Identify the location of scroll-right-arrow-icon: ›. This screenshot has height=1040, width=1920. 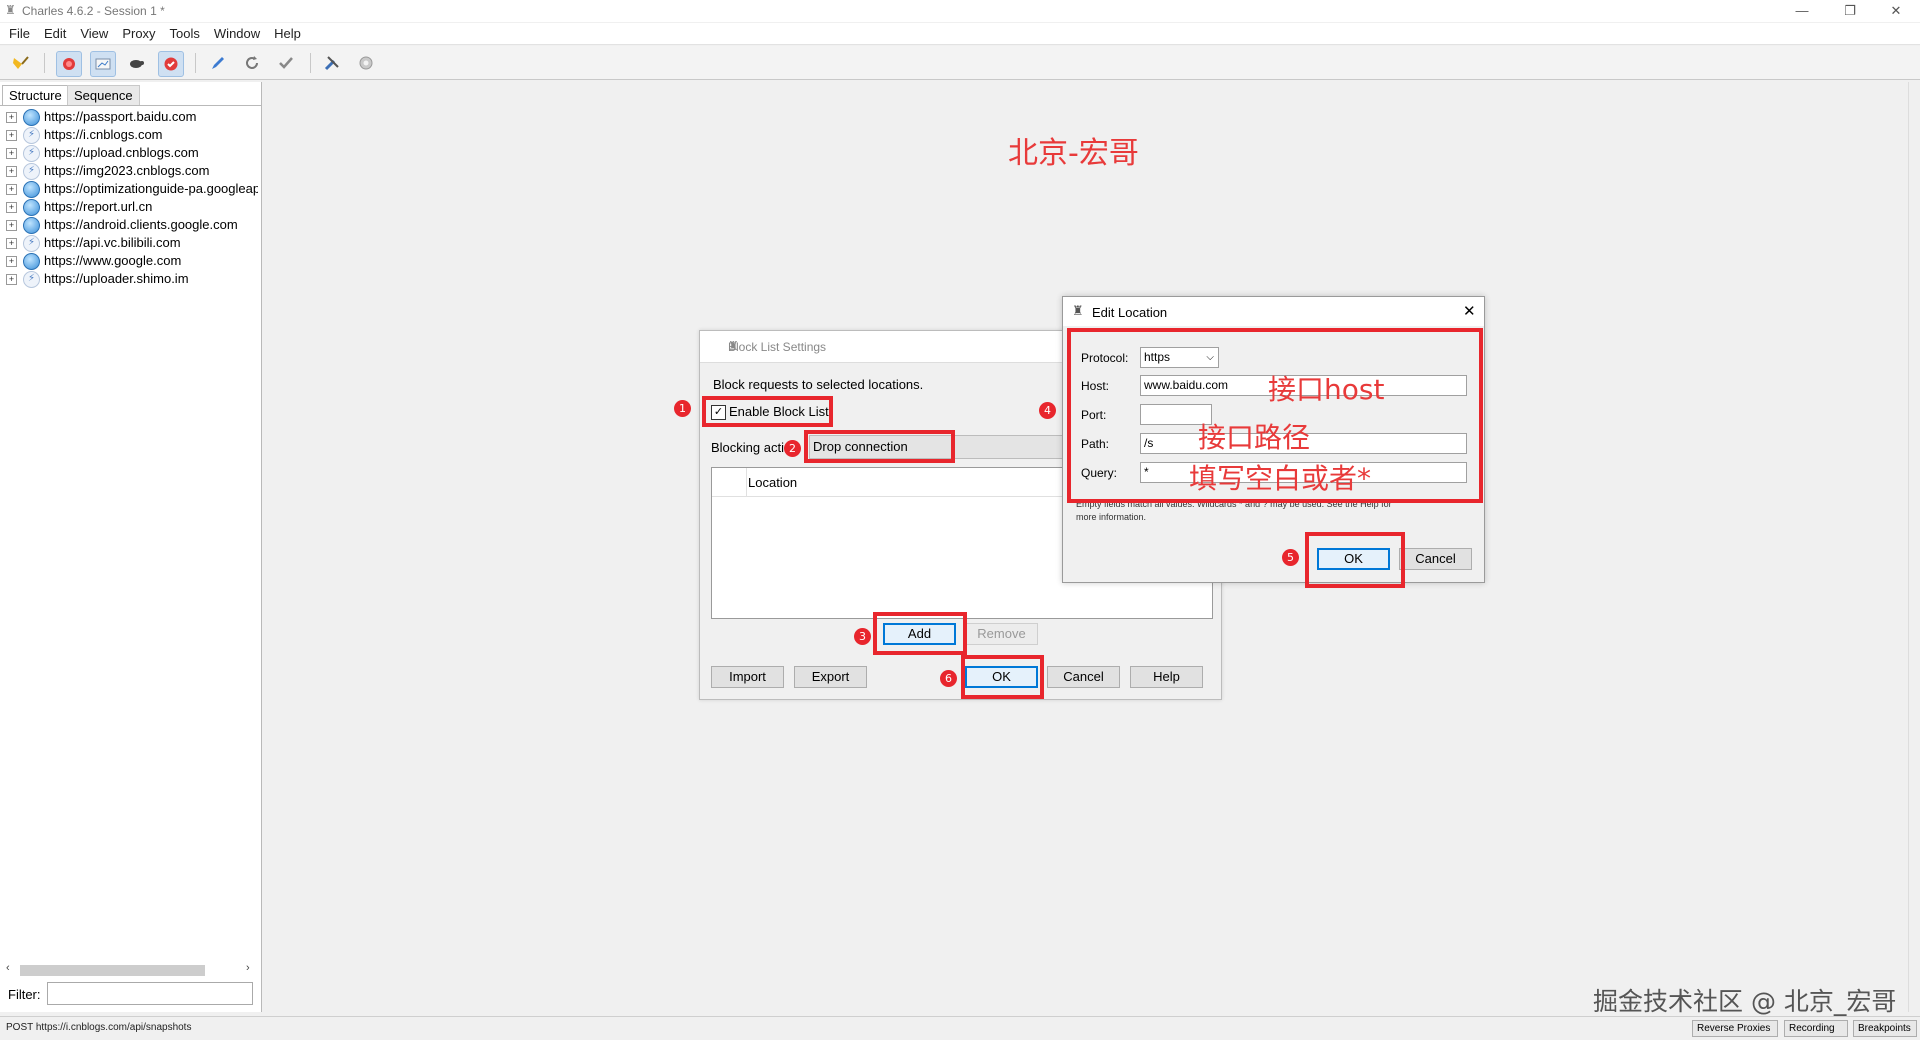
(248, 968).